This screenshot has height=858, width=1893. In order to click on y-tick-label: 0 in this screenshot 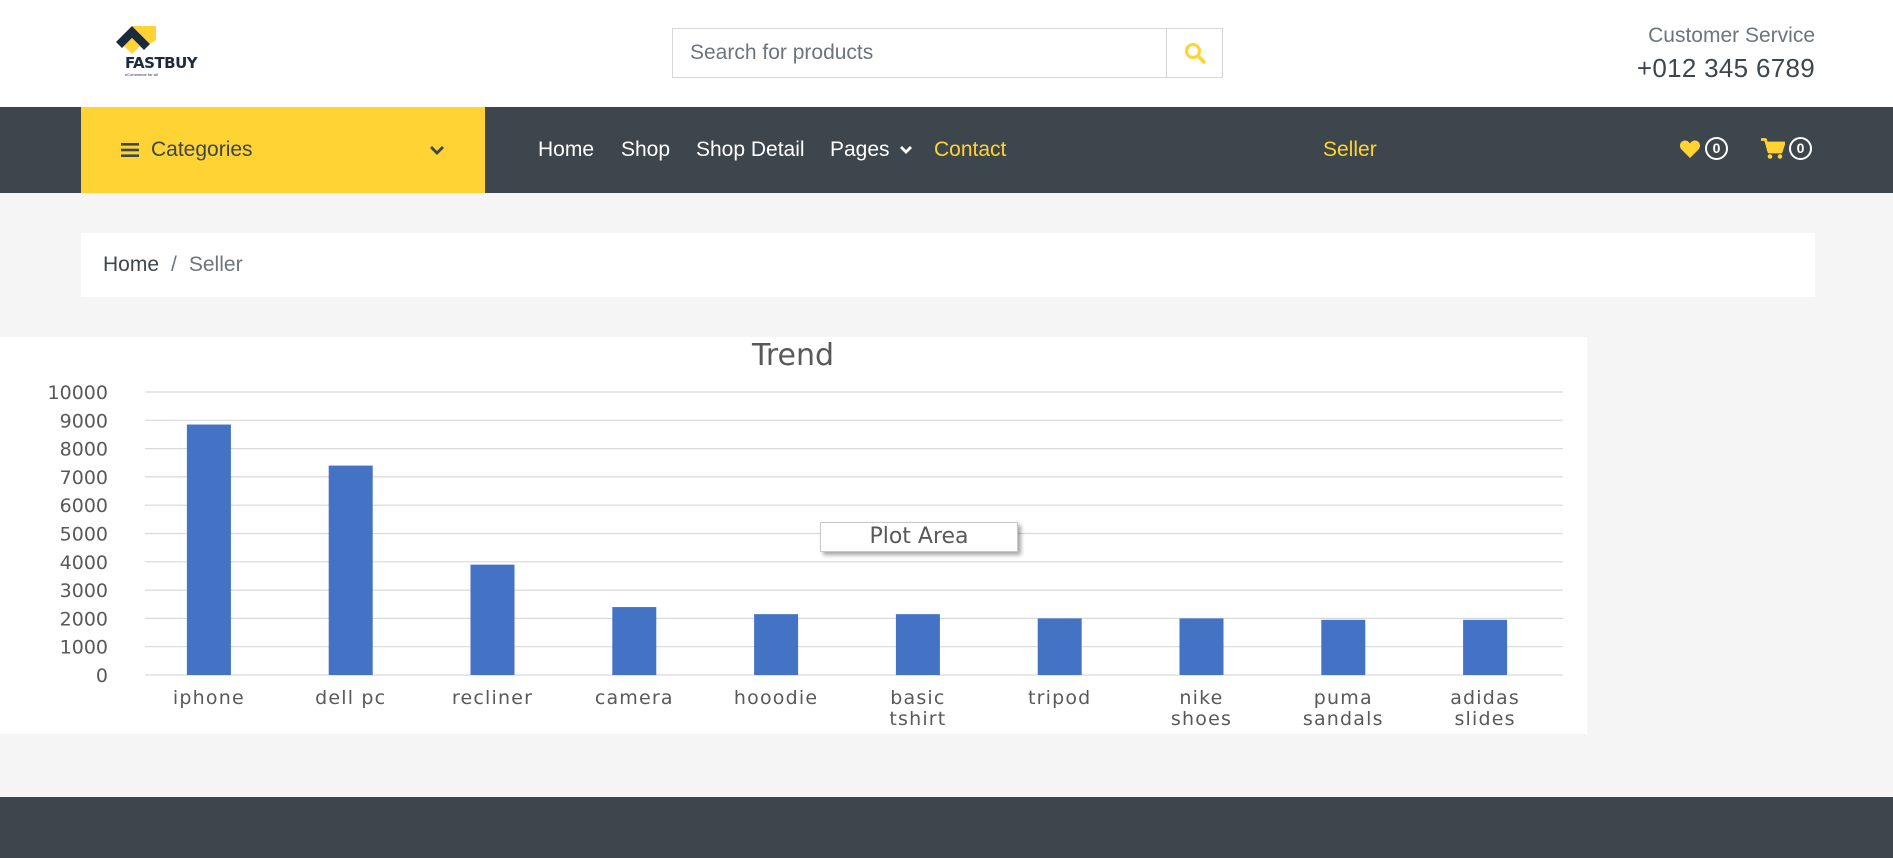, I will do `click(102, 676)`.